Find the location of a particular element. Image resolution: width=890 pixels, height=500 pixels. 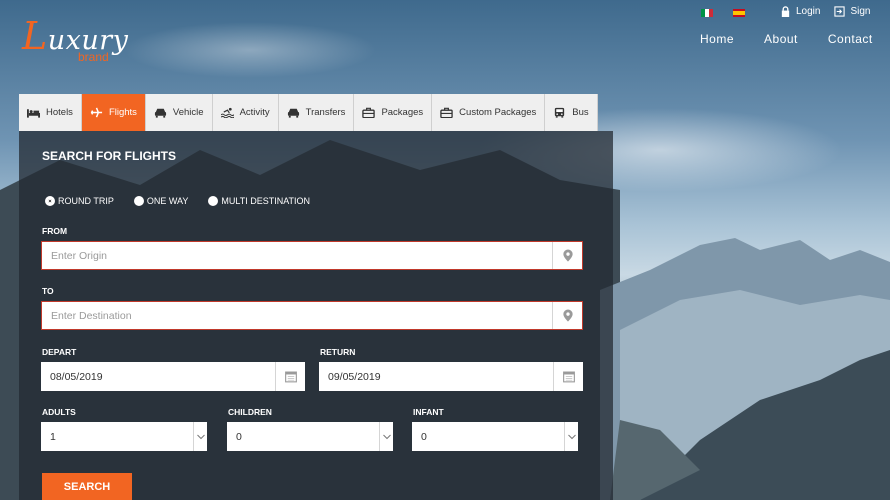

brand-logo: Luxury brand is located at coordinates (75, 39).